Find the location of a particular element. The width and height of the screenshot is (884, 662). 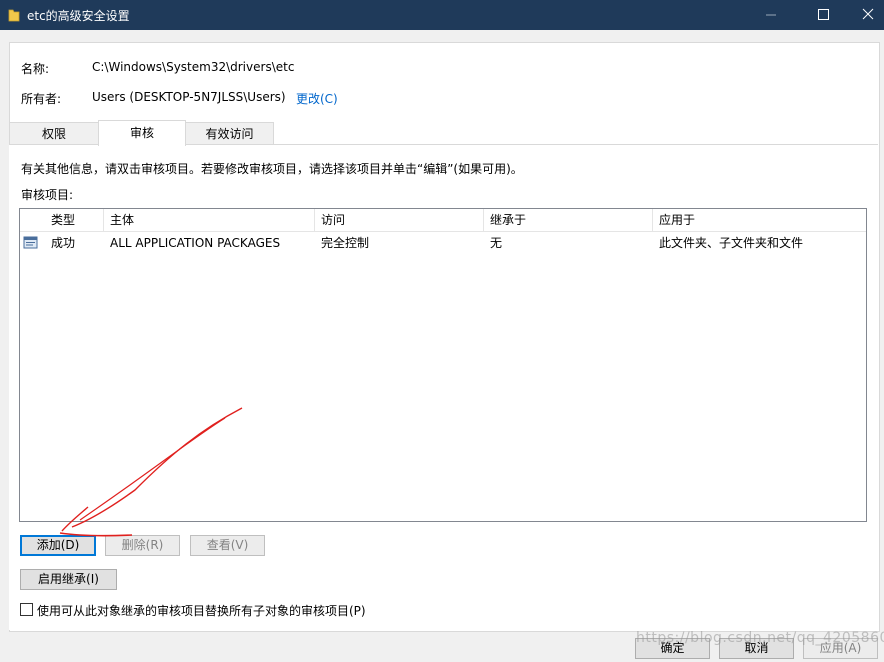

enable-inheritance-button: 启用继承(I) is located at coordinates (68, 579).